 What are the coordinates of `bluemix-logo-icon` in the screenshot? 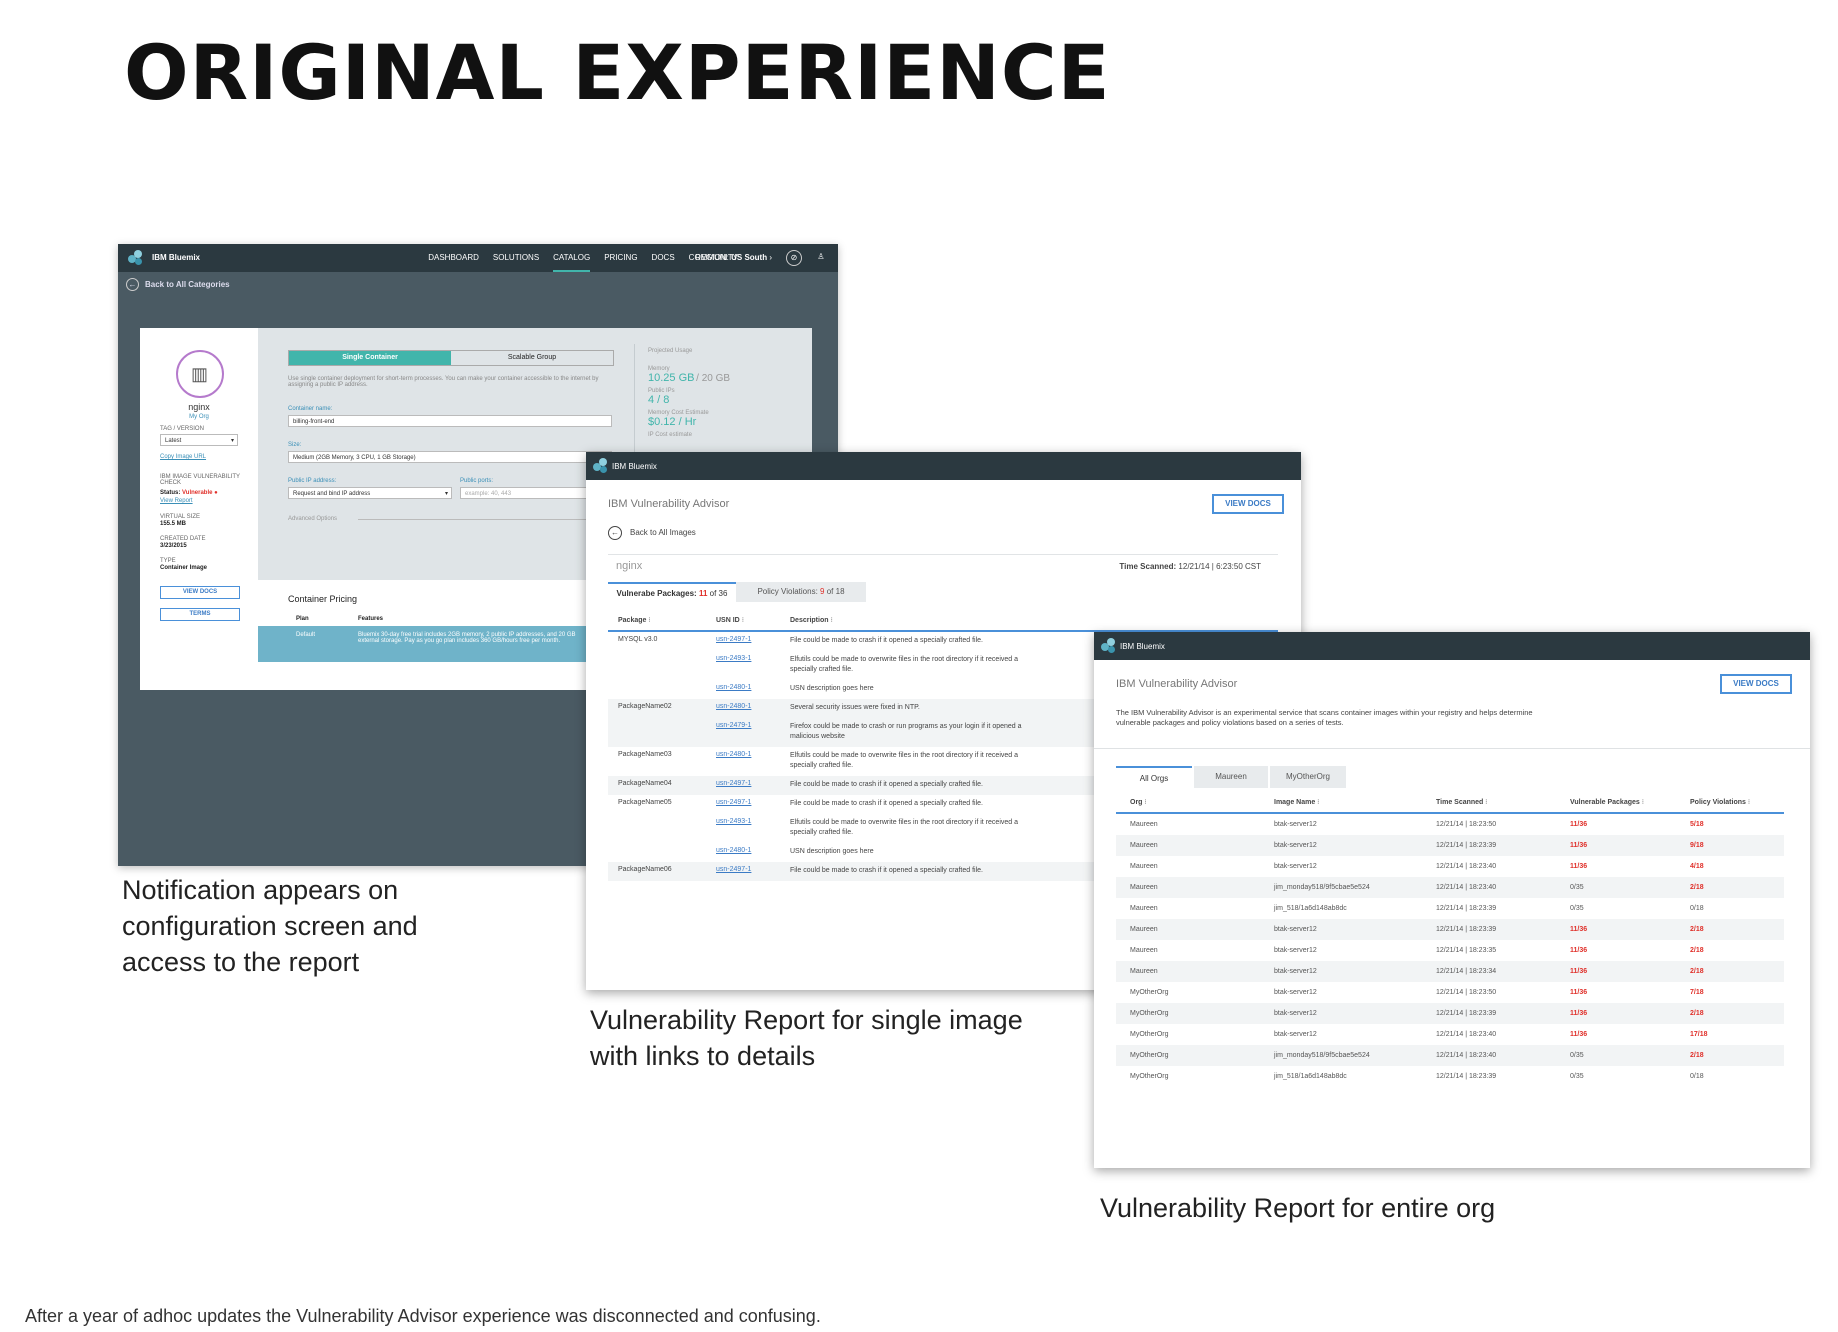 It's located at (601, 466).